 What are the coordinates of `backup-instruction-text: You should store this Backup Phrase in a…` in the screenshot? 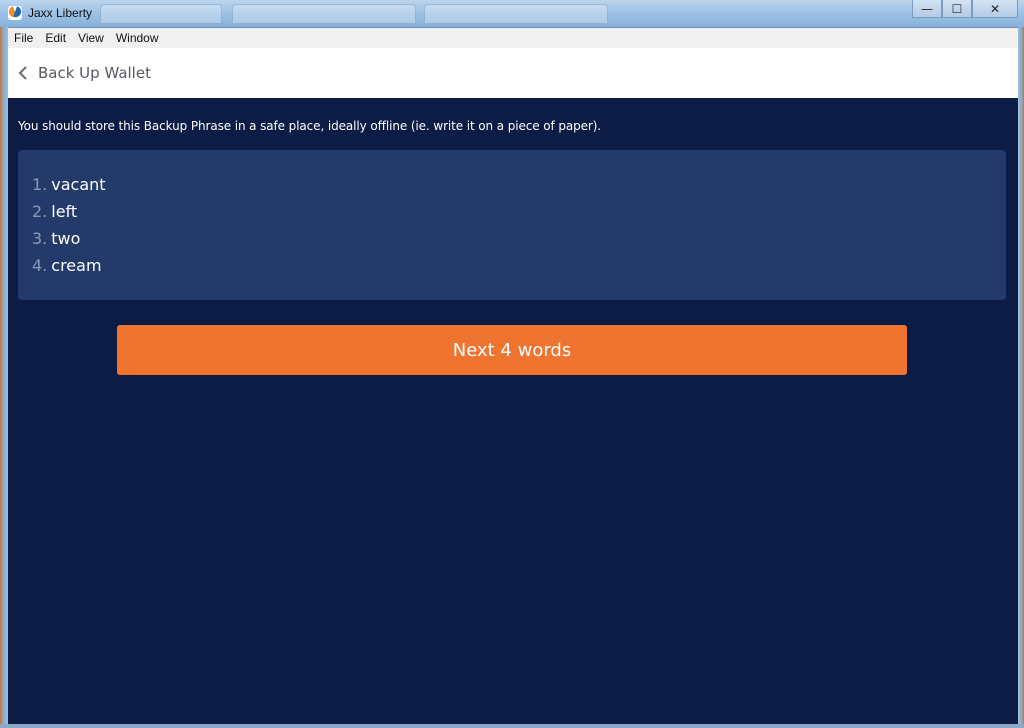 It's located at (310, 126).